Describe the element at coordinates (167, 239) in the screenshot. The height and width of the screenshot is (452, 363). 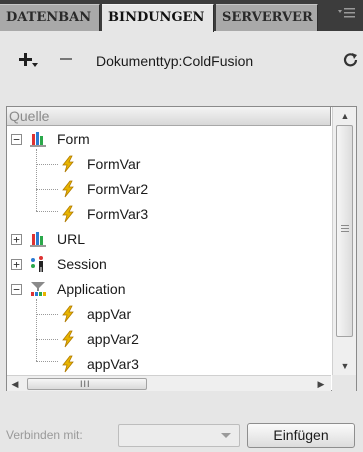
I see `tree-node-url: + URL` at that location.